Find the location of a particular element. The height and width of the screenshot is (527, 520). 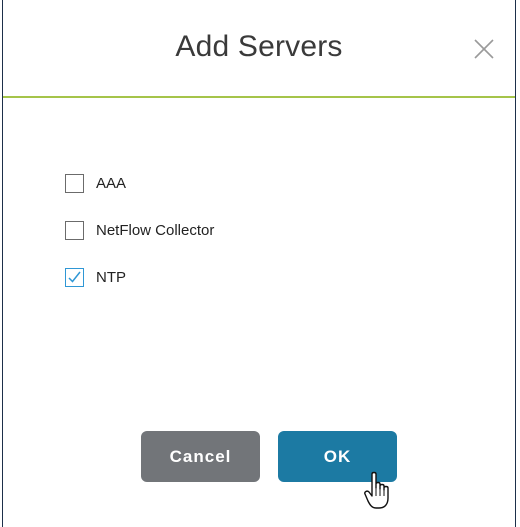

option-netflow-collector: NetFlow Collector is located at coordinates (139, 230).